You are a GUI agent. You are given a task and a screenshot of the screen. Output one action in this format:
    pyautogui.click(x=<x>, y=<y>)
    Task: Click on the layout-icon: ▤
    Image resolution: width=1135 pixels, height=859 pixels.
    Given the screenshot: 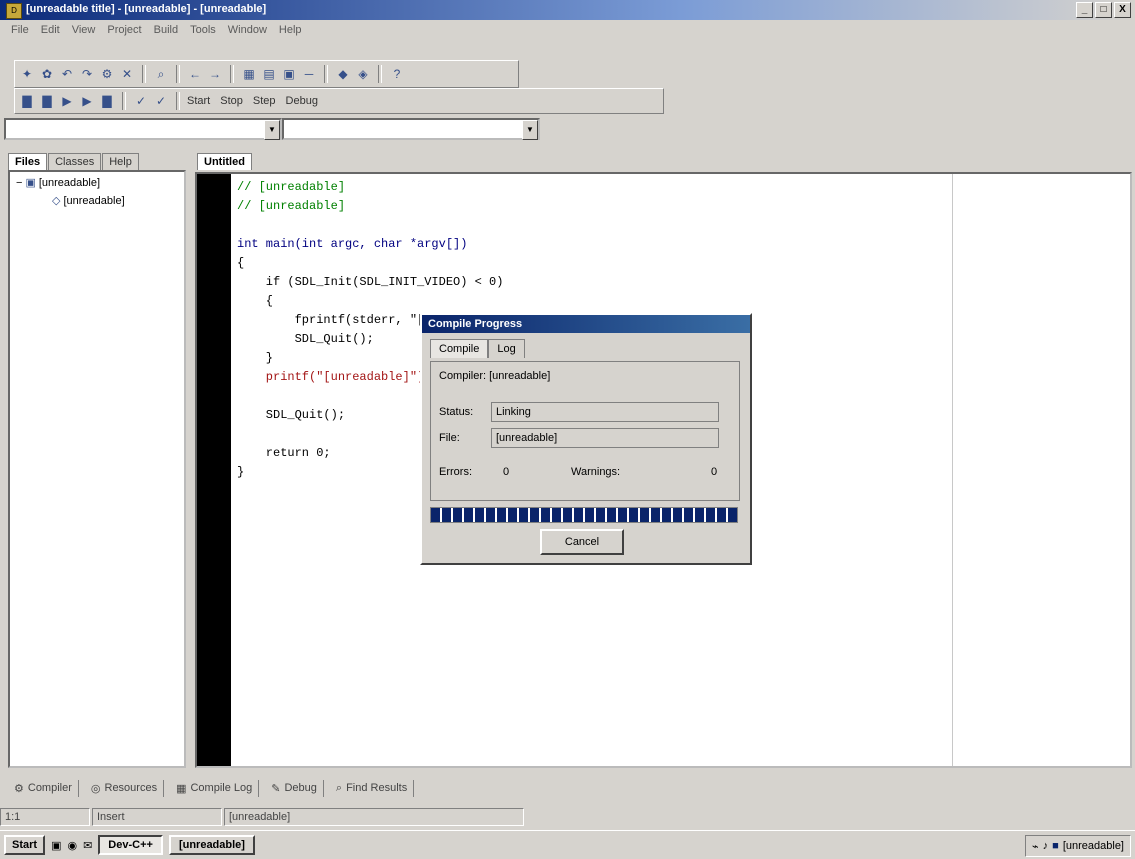 What is the action you would take?
    pyautogui.click(x=269, y=74)
    